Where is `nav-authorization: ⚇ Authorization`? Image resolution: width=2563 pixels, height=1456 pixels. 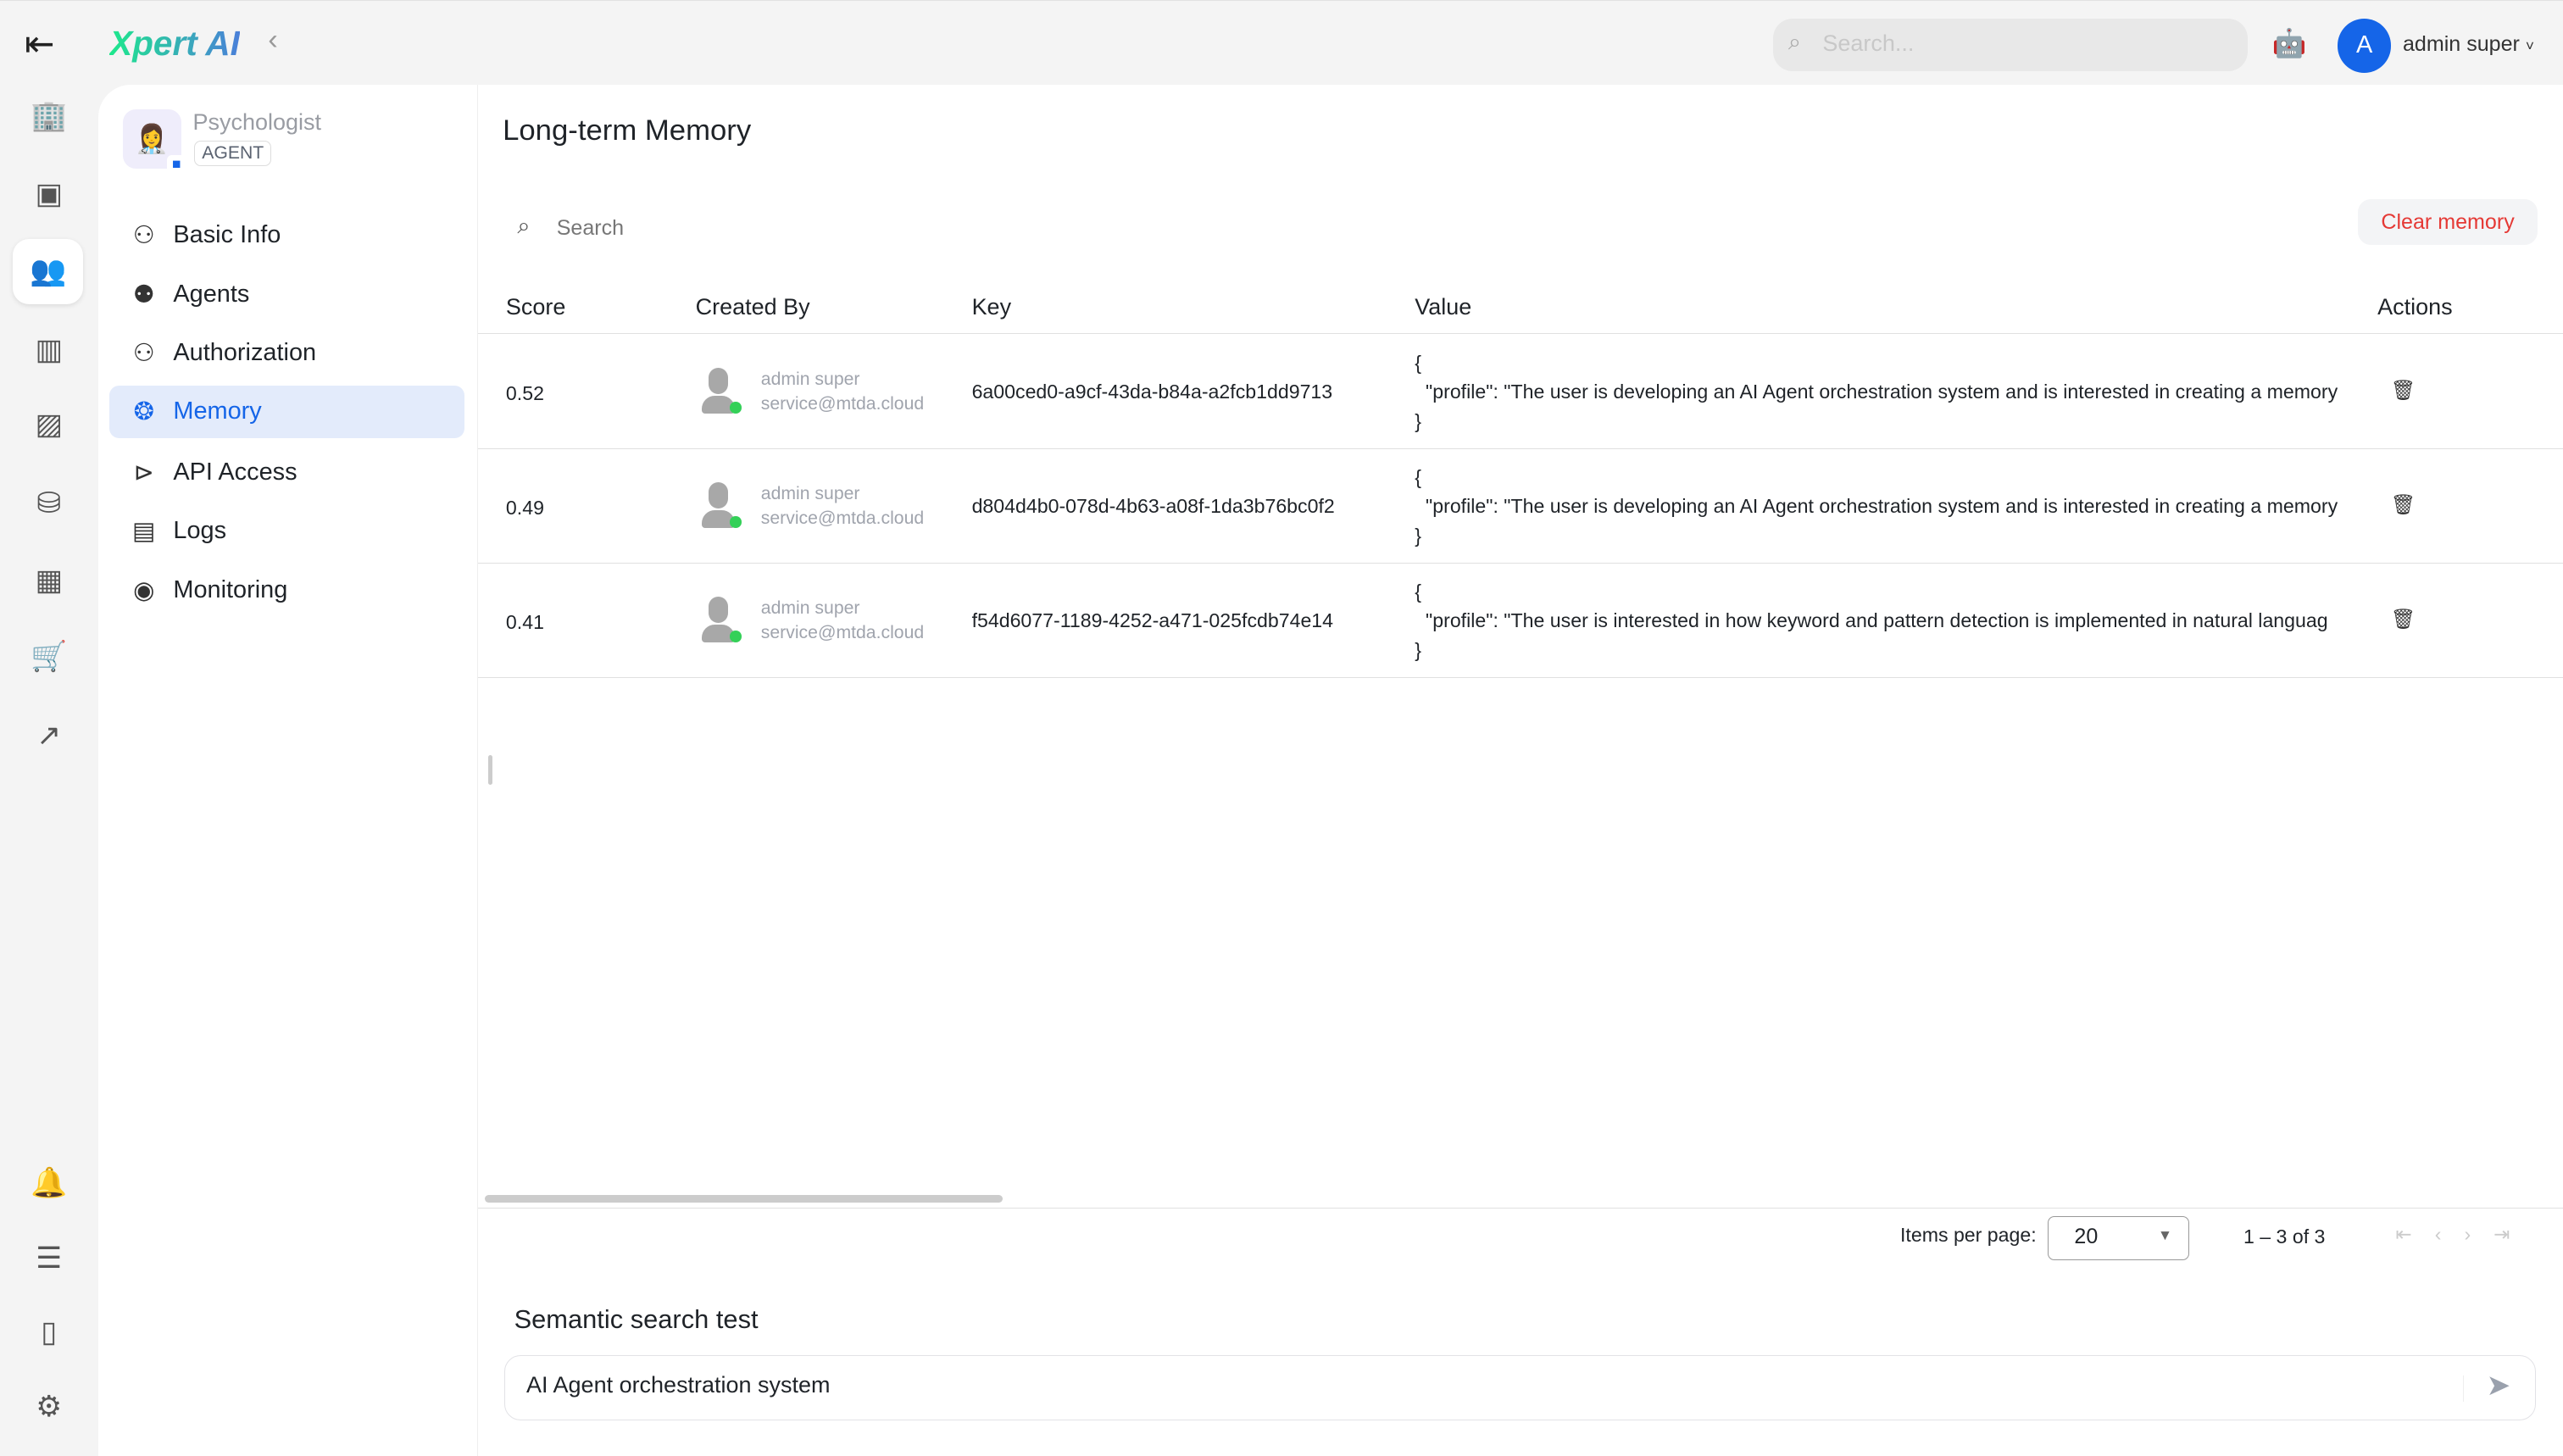 nav-authorization: ⚇ Authorization is located at coordinates (286, 353).